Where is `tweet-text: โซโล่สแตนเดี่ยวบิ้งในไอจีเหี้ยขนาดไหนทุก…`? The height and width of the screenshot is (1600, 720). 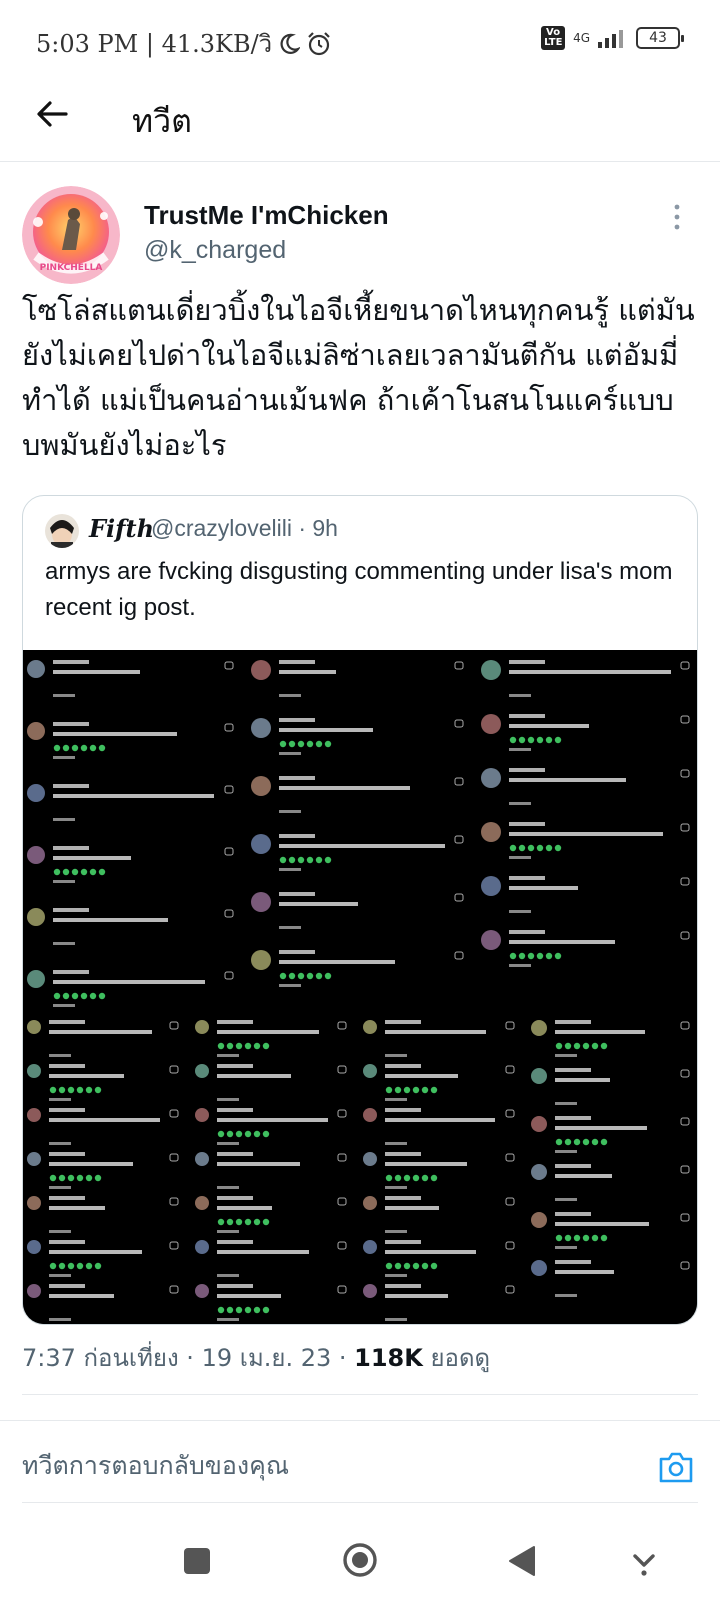
tweet-text: โซโล่สแตนเดี่ยวบิ้งในไอจีเหี้ยขนาดไหนทุก… is located at coordinates (358, 377).